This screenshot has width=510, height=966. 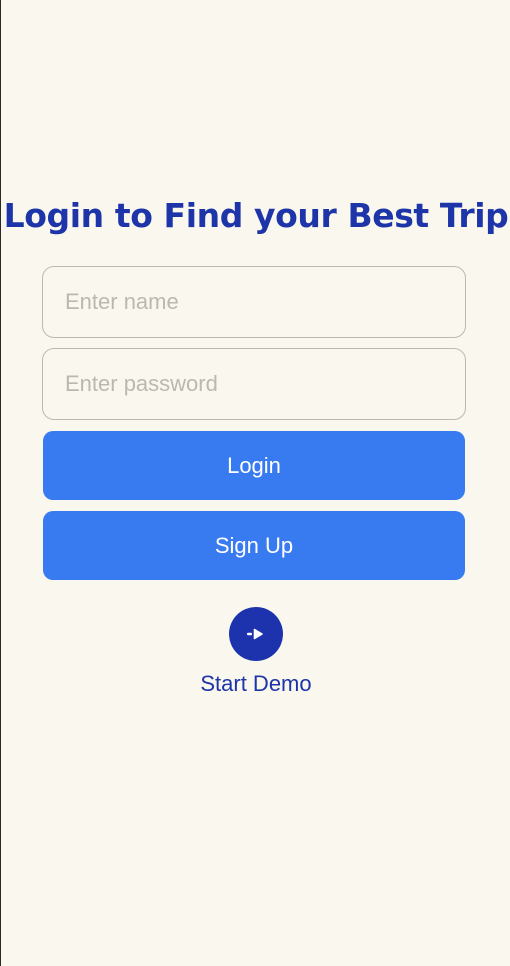 I want to click on start-demo-label: Start Demo, so click(x=255, y=684).